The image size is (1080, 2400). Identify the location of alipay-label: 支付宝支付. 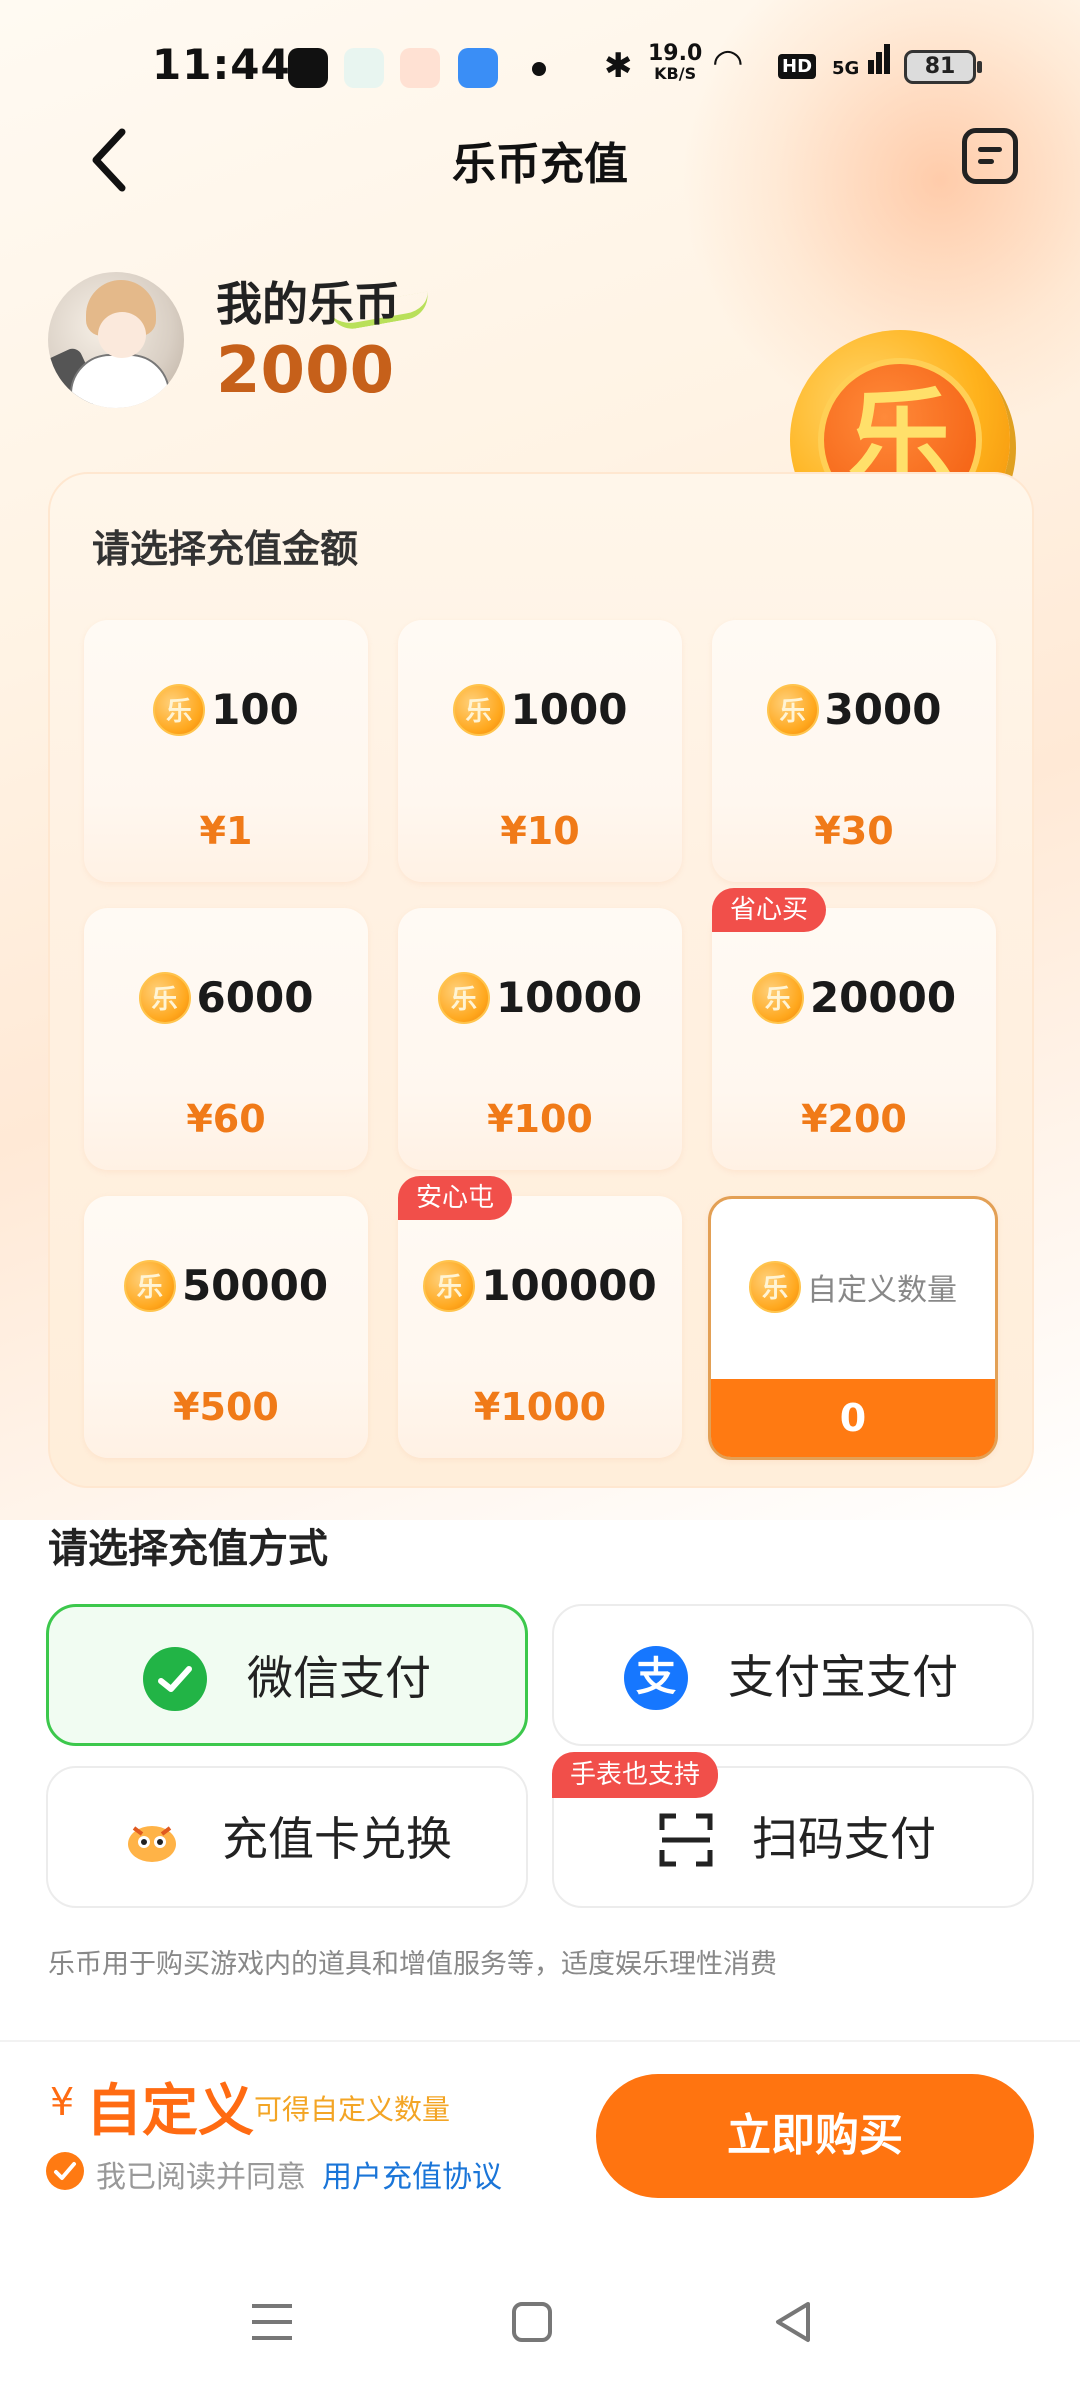
(843, 1677).